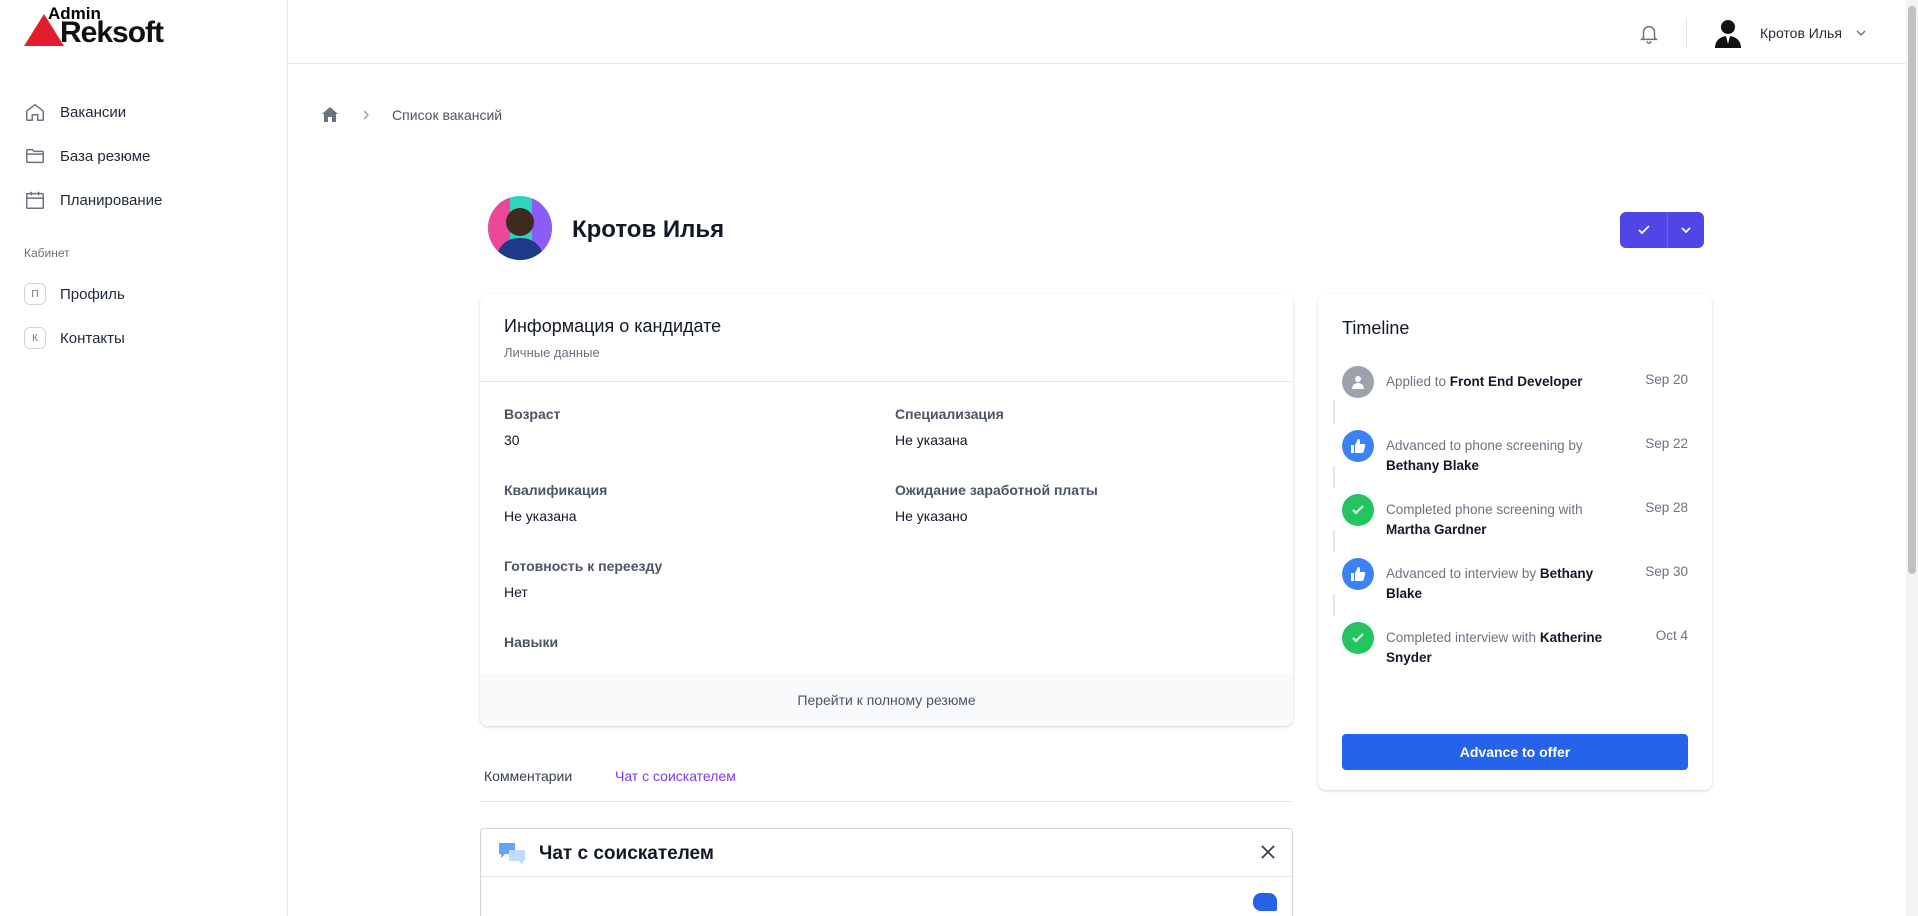 The height and width of the screenshot is (916, 1918). I want to click on card-title: Информация о кандидате, so click(613, 326).